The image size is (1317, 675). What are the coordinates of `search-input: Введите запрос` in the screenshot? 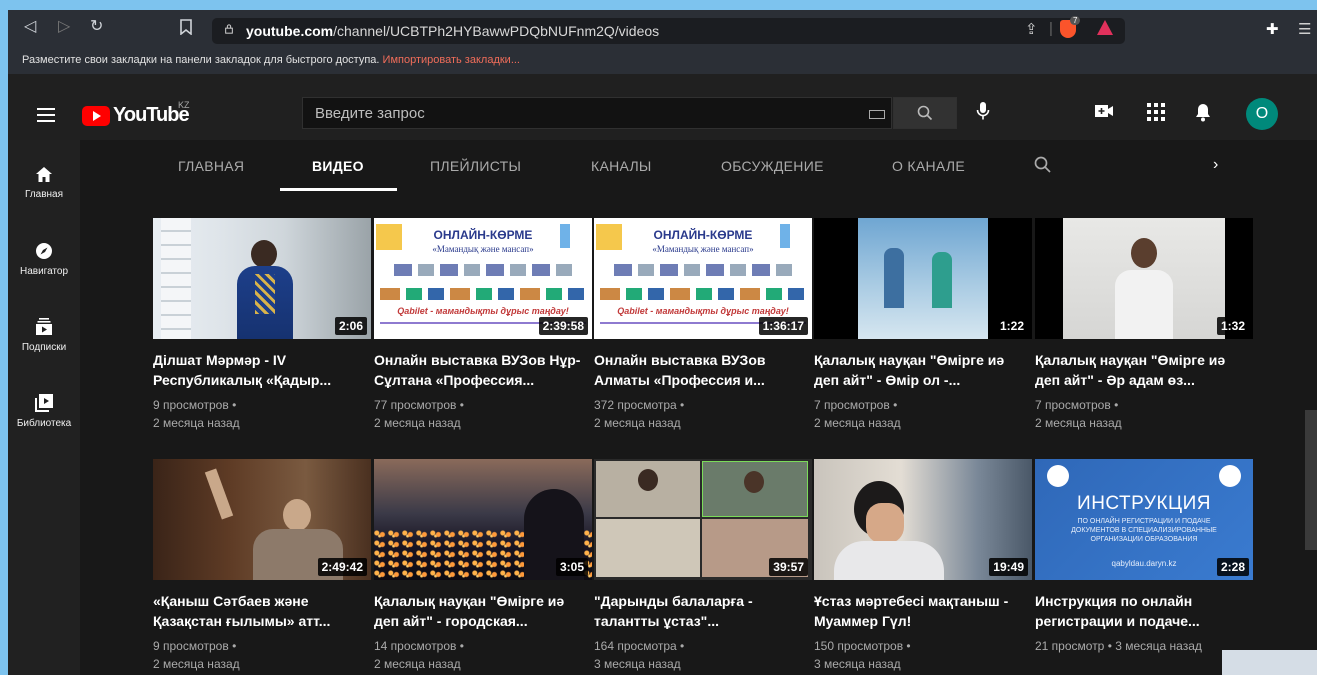 It's located at (597, 113).